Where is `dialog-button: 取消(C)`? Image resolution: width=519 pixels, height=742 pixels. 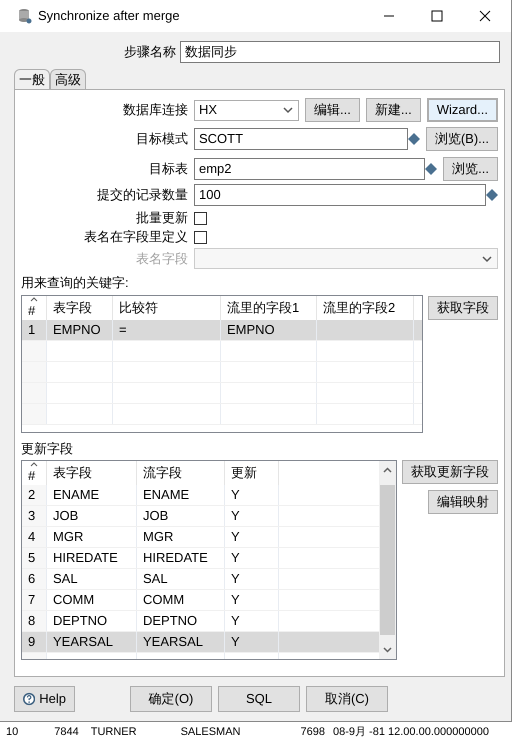
dialog-button: 取消(C) is located at coordinates (347, 699).